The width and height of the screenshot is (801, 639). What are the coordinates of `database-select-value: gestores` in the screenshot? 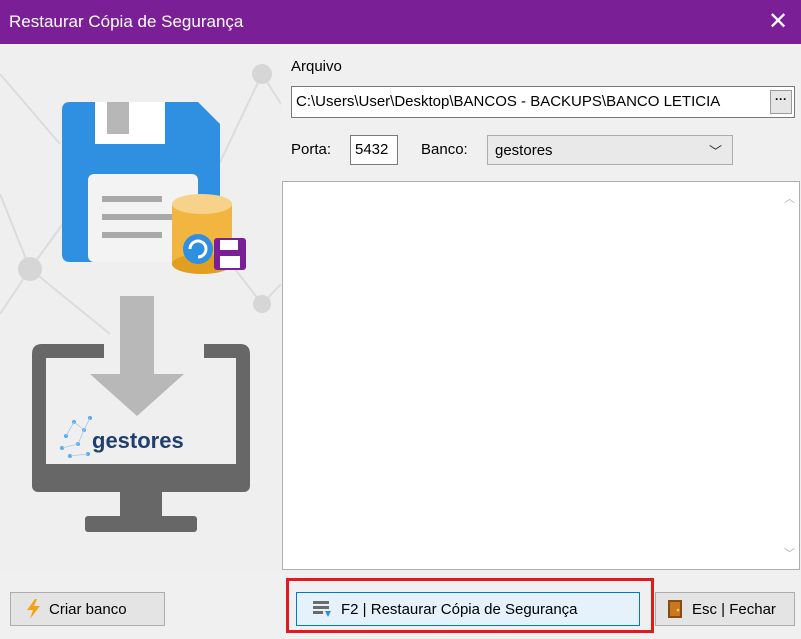 It's located at (524, 150).